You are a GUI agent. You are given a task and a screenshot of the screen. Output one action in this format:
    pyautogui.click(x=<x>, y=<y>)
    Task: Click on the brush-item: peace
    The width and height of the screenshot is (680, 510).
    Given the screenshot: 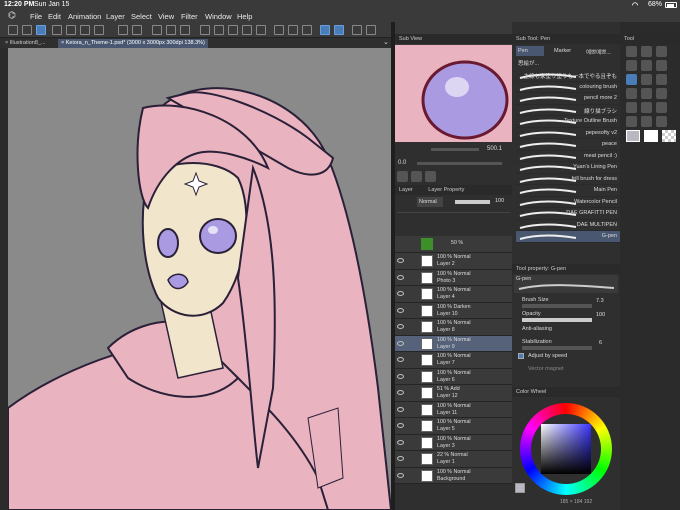 What is the action you would take?
    pyautogui.click(x=568, y=145)
    